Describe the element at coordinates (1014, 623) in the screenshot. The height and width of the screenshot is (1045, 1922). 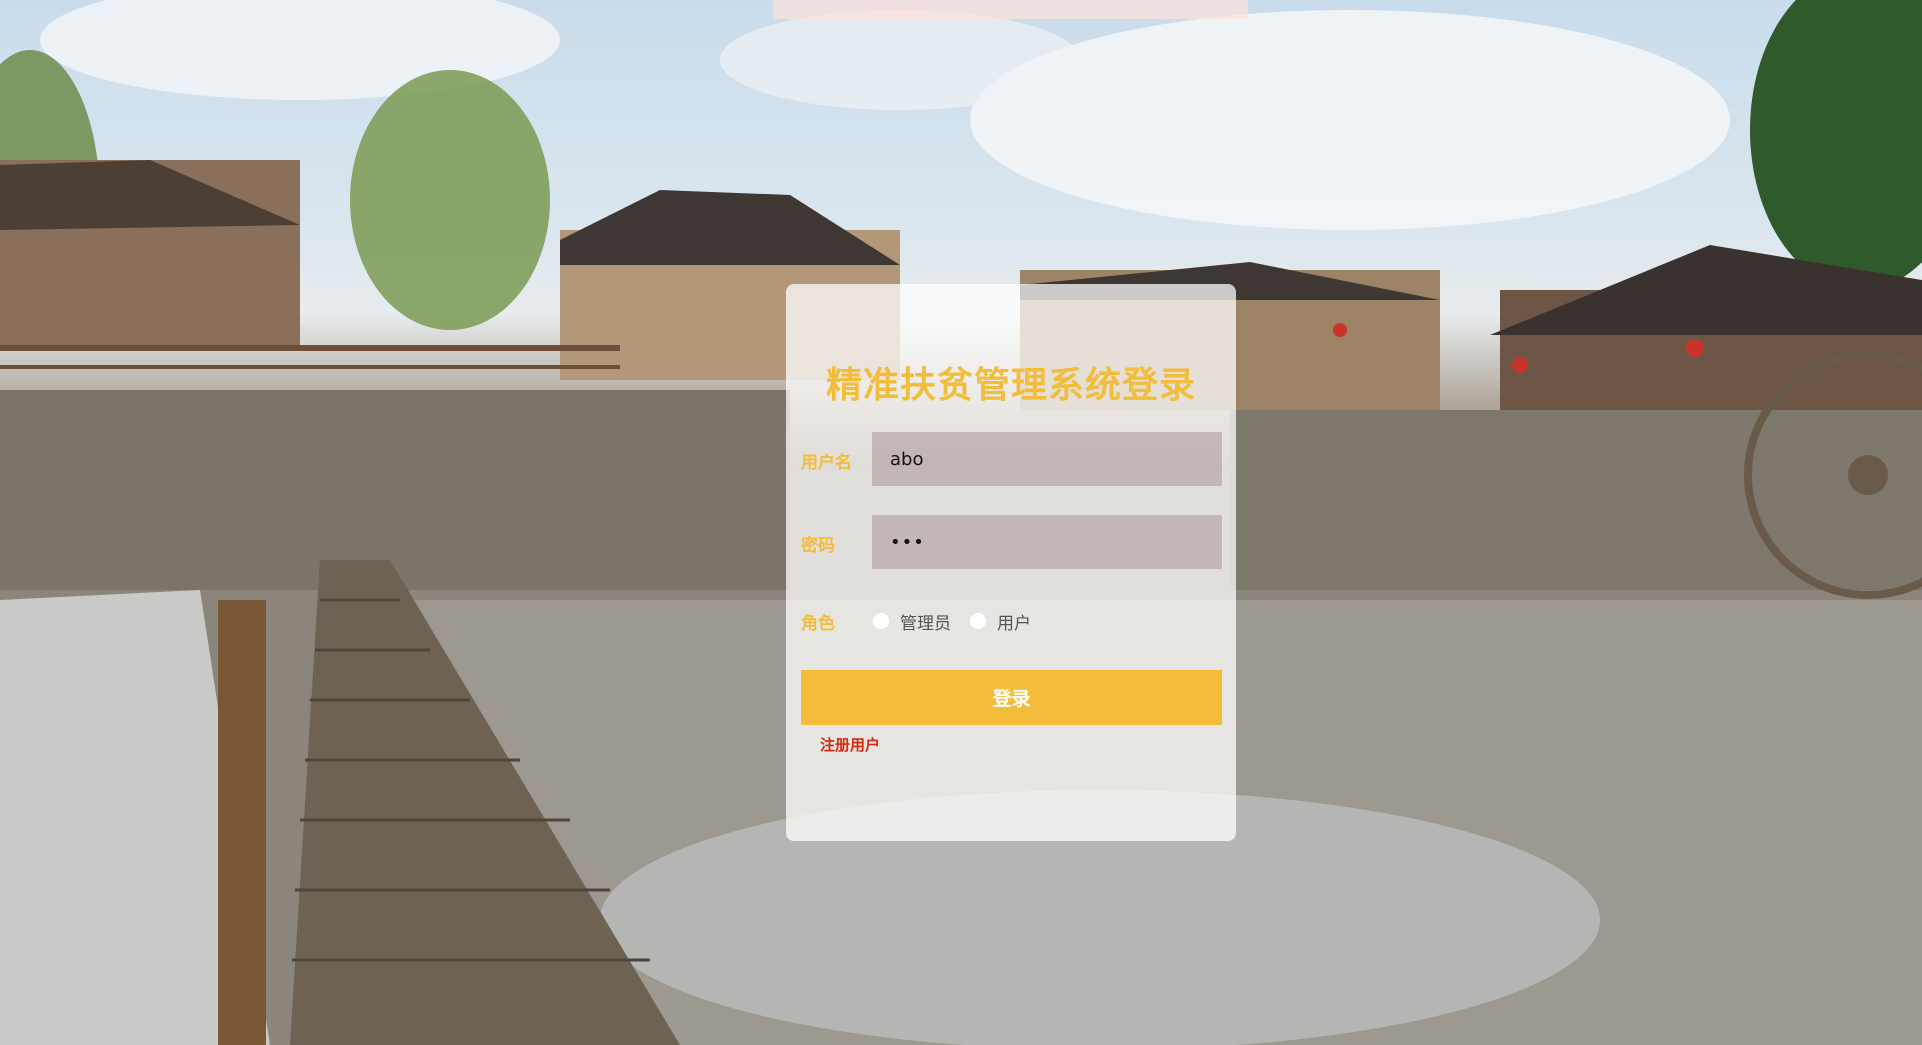
I see `role-option-label: 用户` at that location.